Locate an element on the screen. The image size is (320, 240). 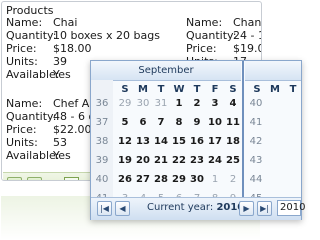
weekday-header: W is located at coordinates (179, 89).